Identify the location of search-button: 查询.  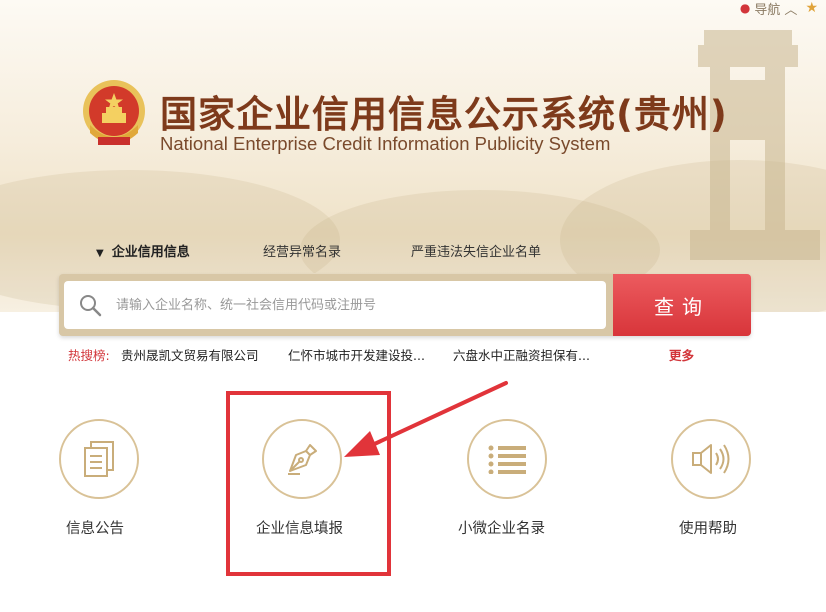
(682, 305).